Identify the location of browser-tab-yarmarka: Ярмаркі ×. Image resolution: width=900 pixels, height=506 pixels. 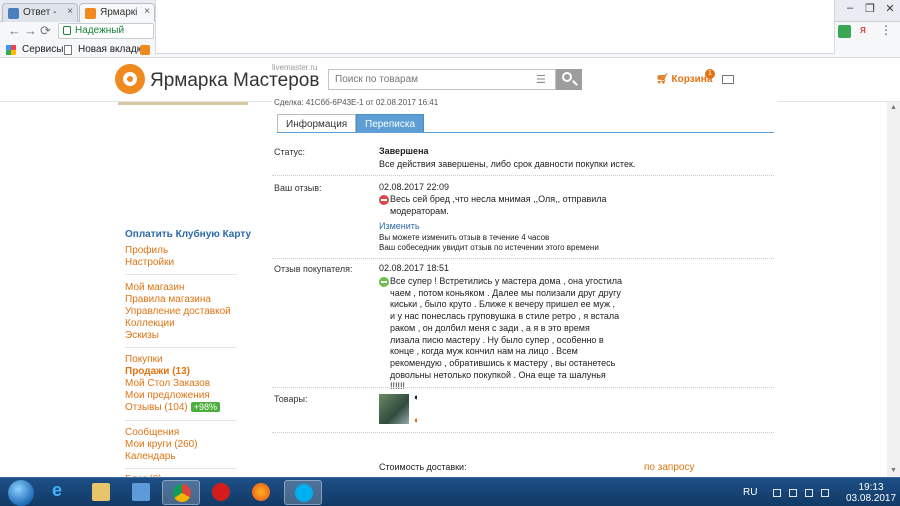
(117, 12).